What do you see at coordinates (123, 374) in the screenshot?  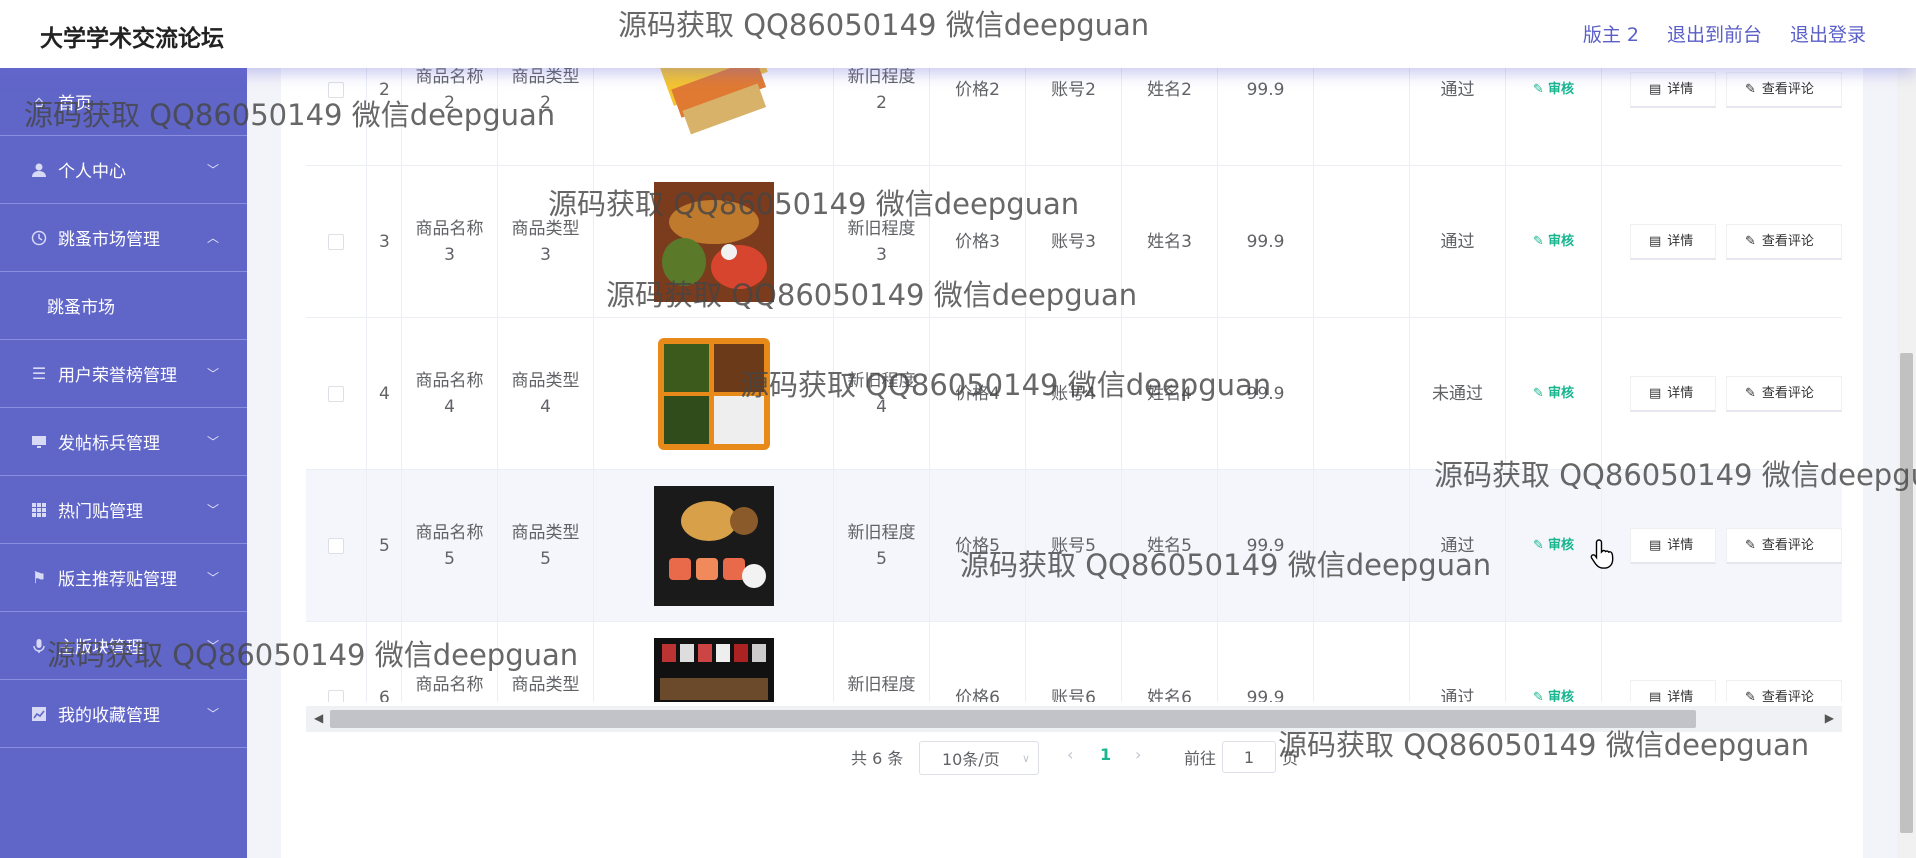 I see `sidebar-item-honor-list: ☰ 用户荣誉榜管理 ﹀` at bounding box center [123, 374].